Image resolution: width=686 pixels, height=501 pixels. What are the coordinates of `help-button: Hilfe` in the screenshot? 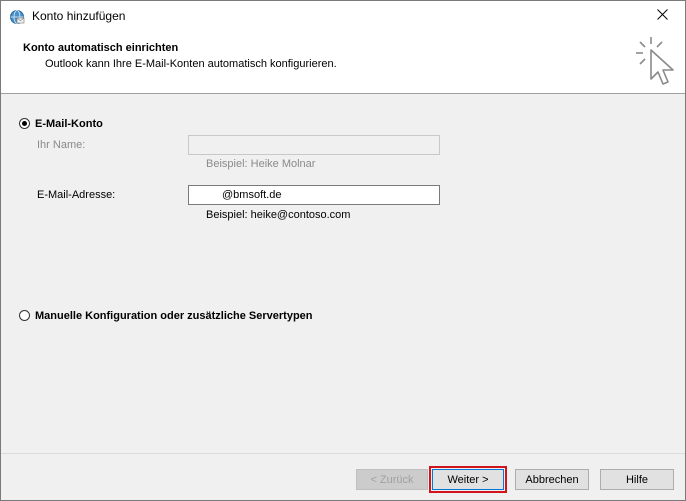 It's located at (637, 479).